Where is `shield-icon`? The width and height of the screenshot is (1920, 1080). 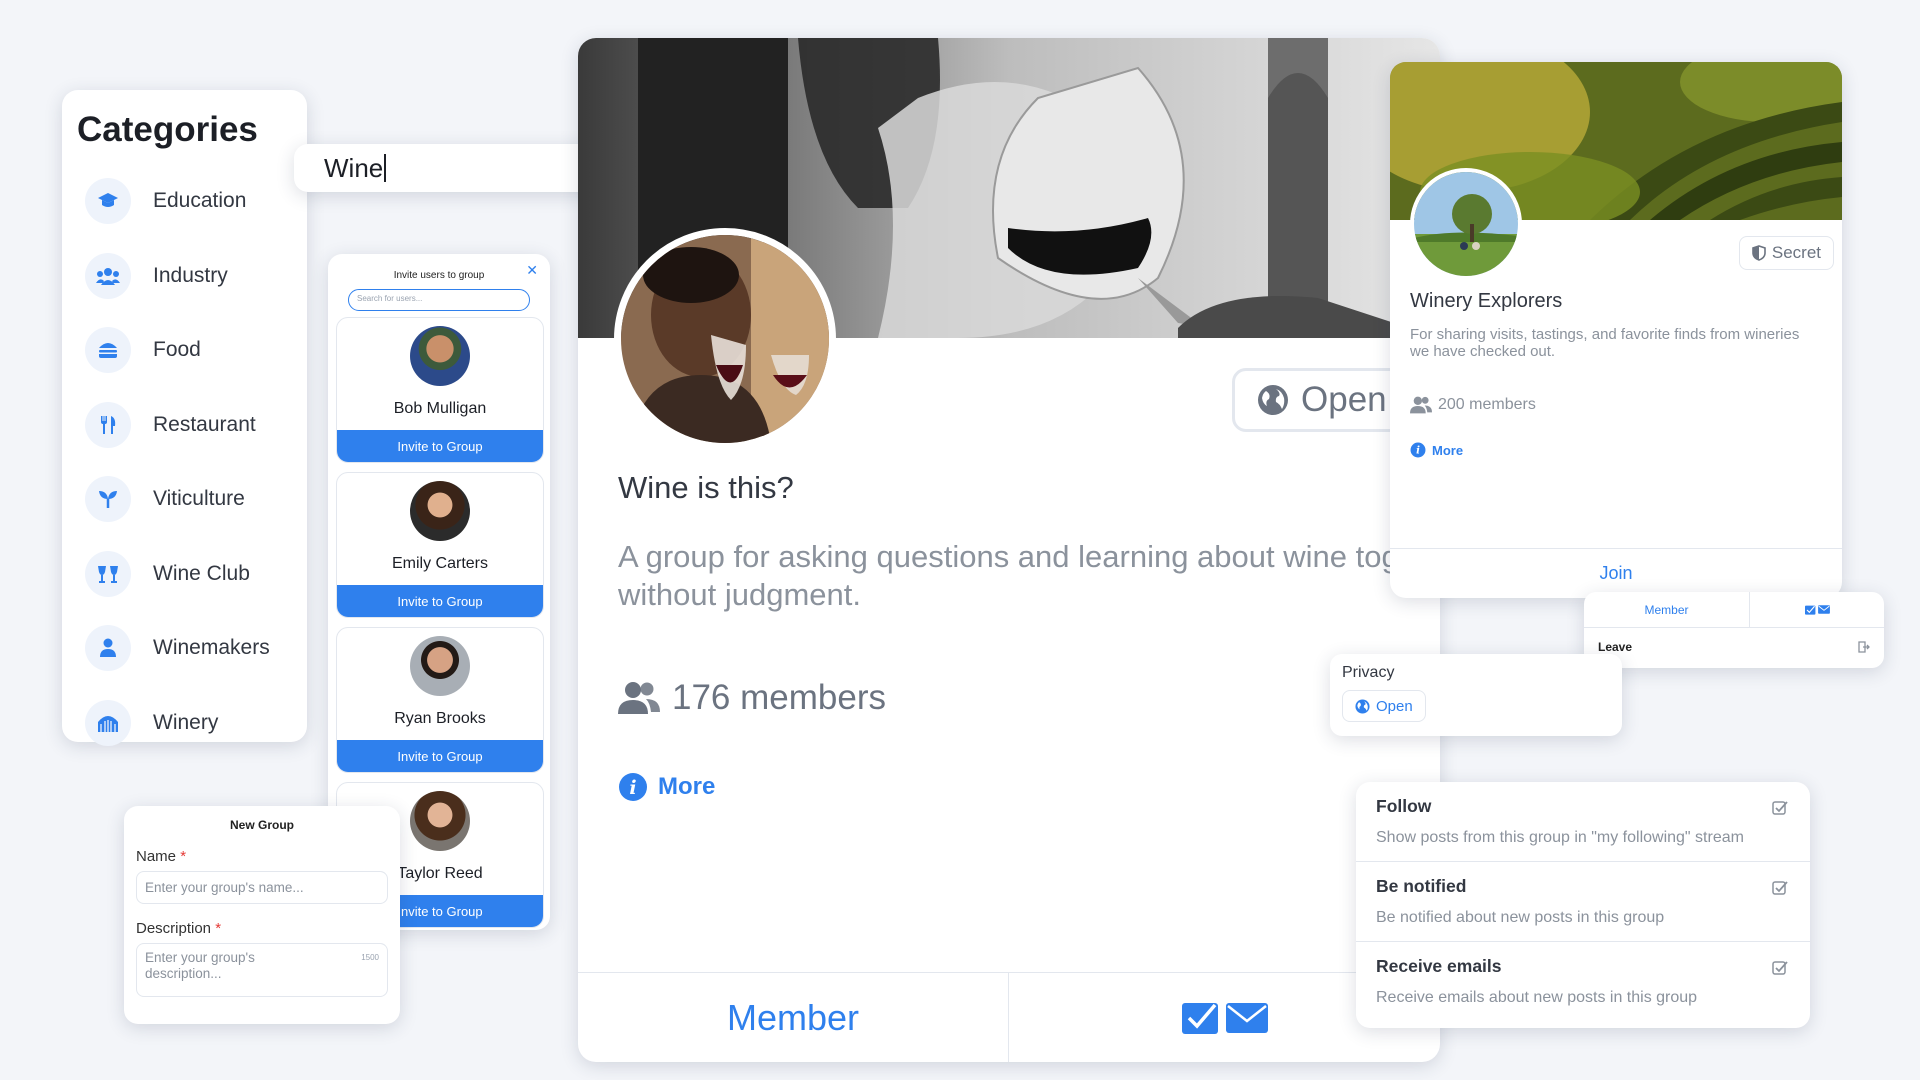
shield-icon is located at coordinates (1759, 253).